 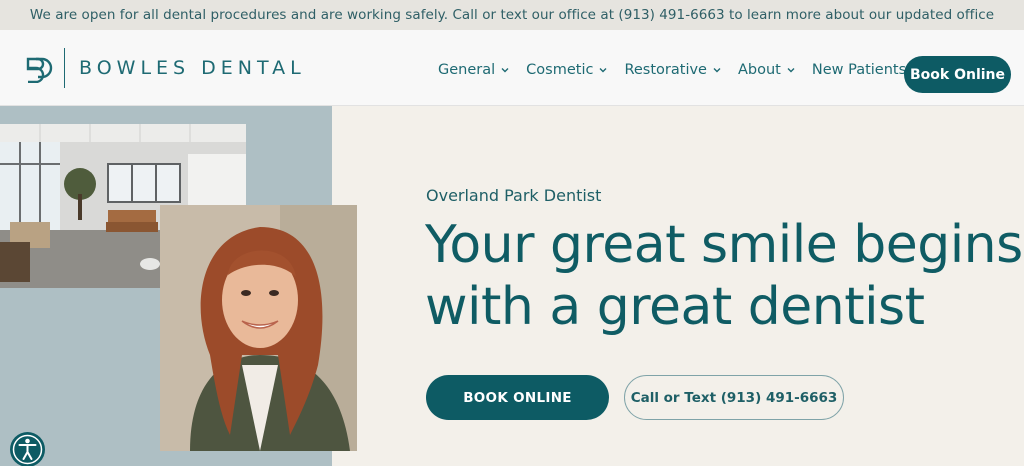 I want to click on brand-logo: BOWLES DENTAL, so click(x=165, y=68).